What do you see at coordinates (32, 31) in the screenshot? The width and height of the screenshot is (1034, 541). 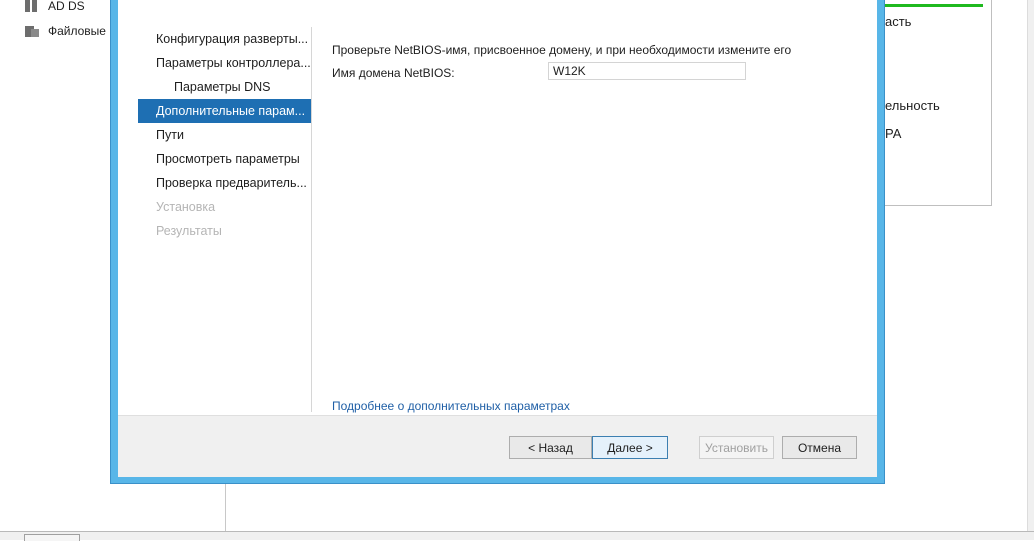 I see `file-services-icon` at bounding box center [32, 31].